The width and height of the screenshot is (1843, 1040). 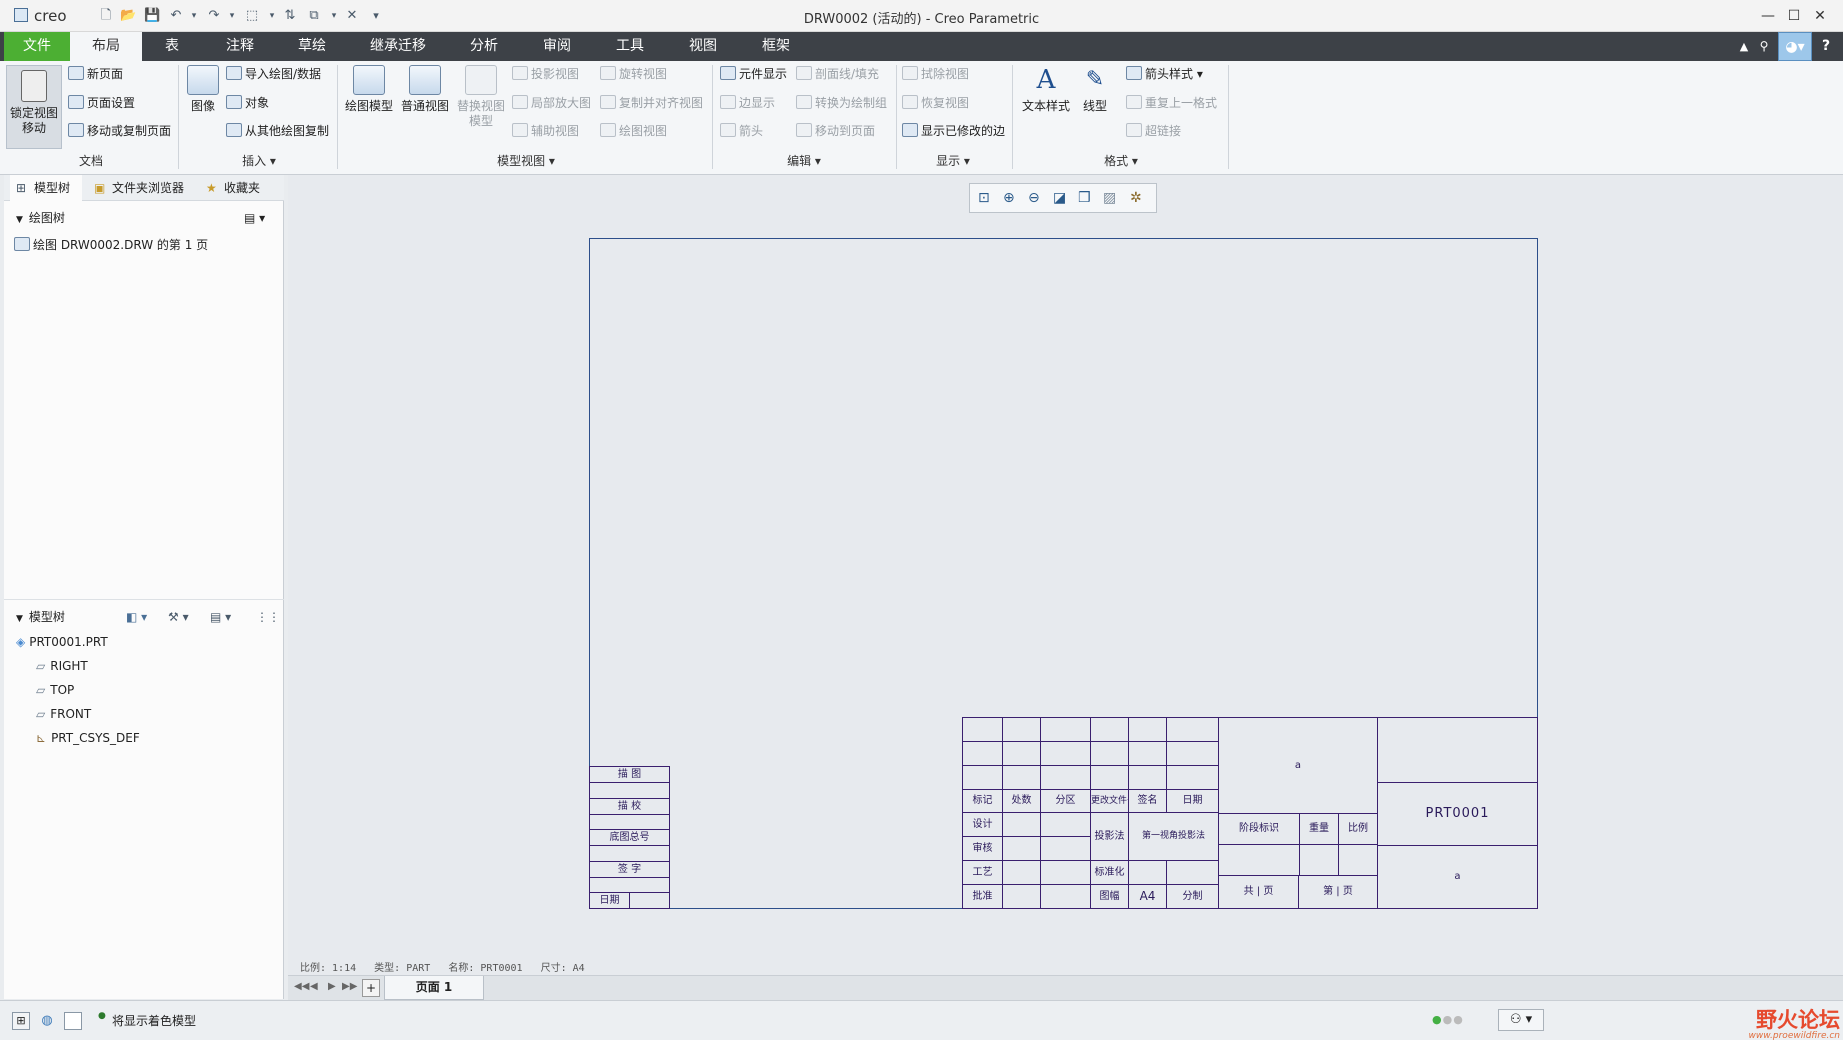 What do you see at coordinates (1798, 1020) in the screenshot?
I see `watermark-brand: 野火论坛` at bounding box center [1798, 1020].